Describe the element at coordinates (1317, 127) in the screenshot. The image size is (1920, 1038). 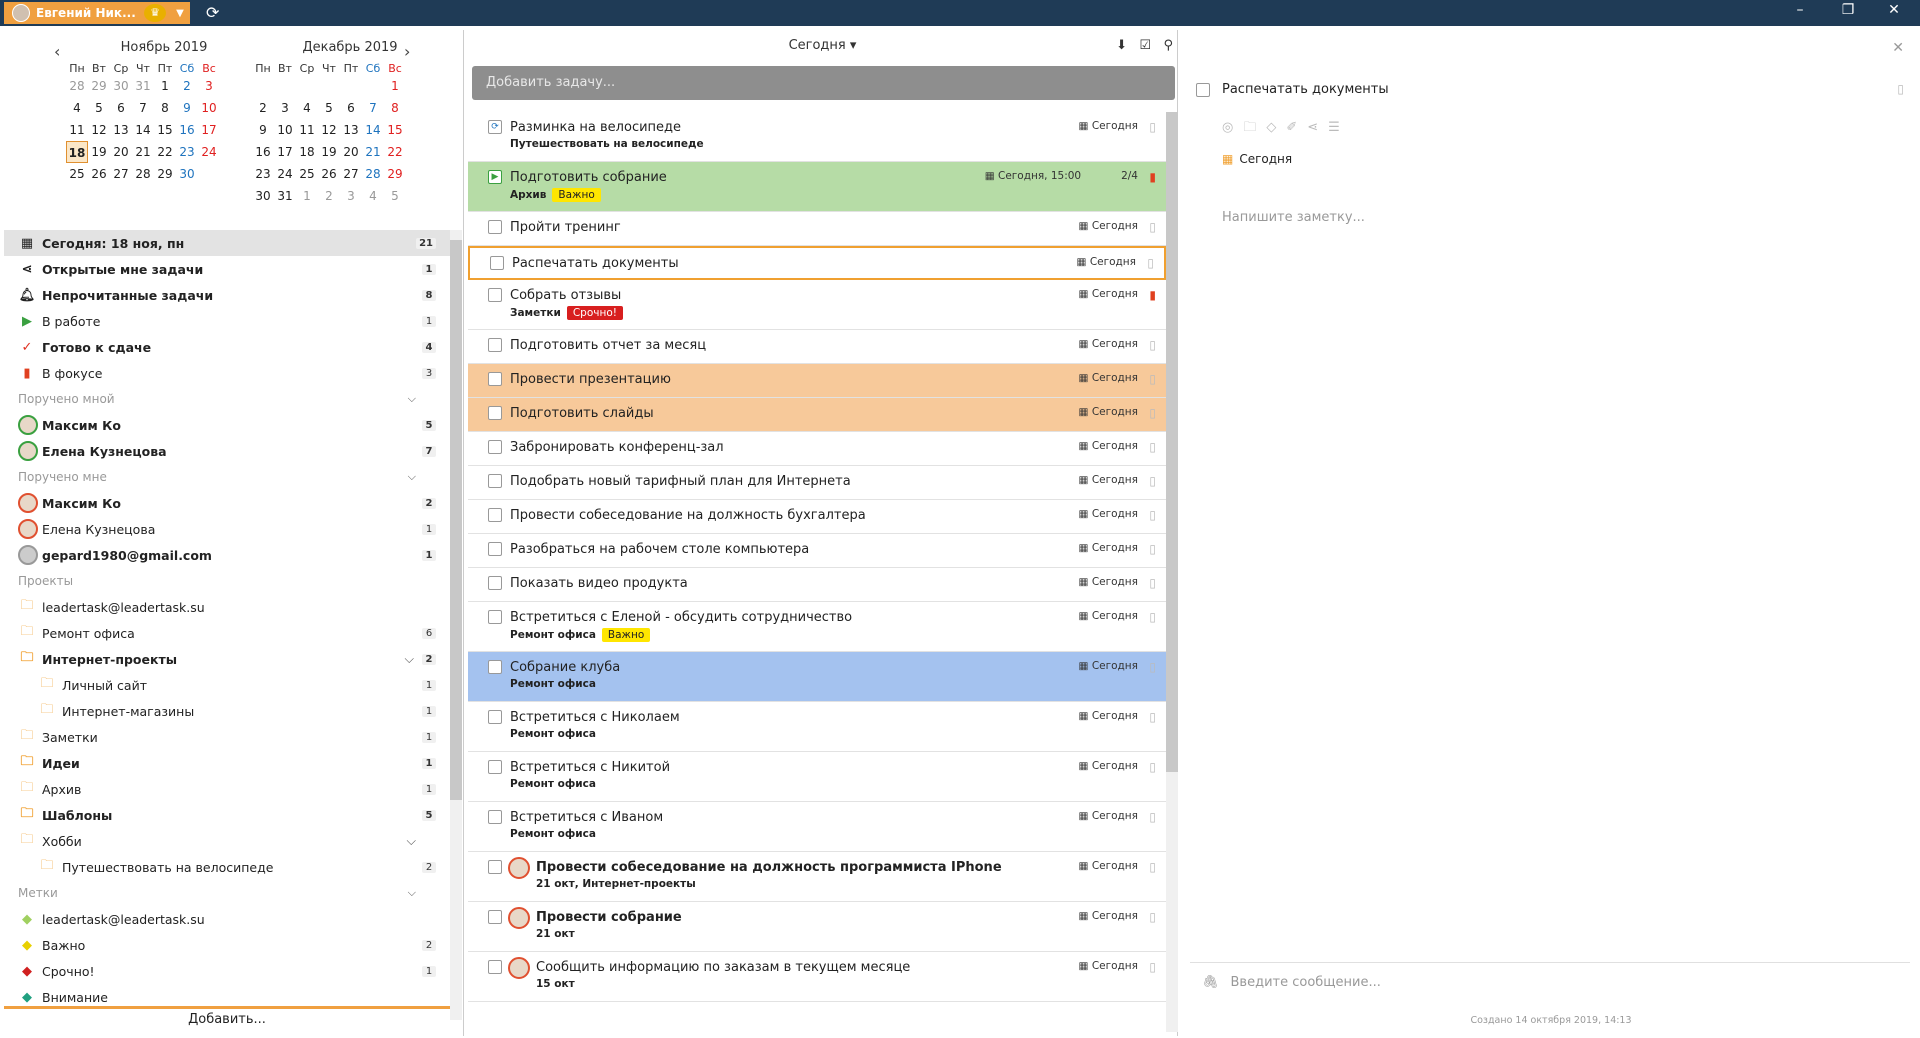
I see `share-icon: ⋖` at that location.